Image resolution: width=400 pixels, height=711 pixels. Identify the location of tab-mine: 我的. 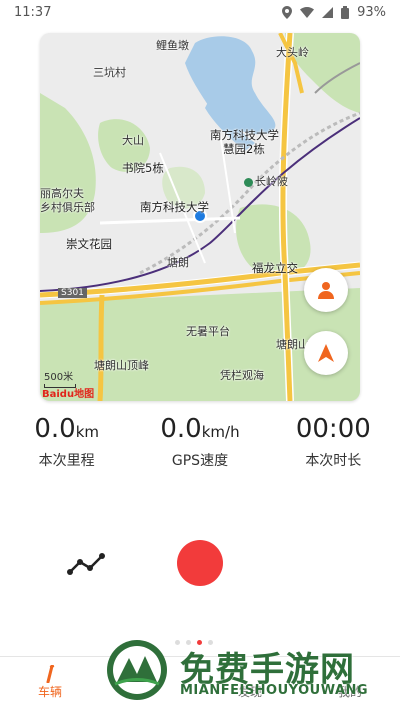
(350, 684).